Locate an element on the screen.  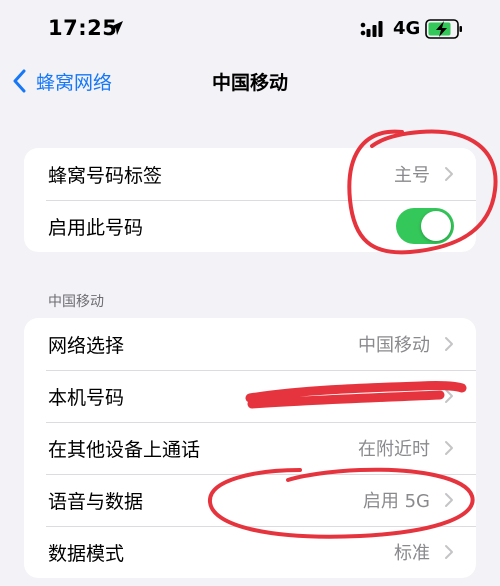
network-type: 4G is located at coordinates (407, 28).